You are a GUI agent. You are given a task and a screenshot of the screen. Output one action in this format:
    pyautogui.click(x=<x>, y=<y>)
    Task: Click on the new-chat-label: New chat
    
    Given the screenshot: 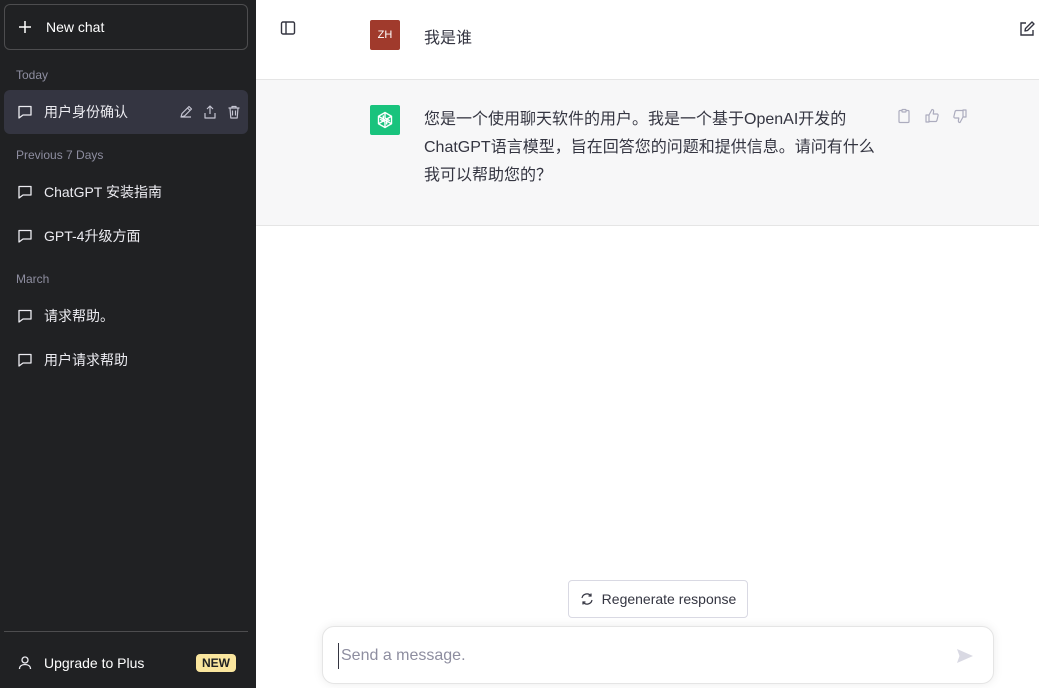 What is the action you would take?
    pyautogui.click(x=75, y=27)
    